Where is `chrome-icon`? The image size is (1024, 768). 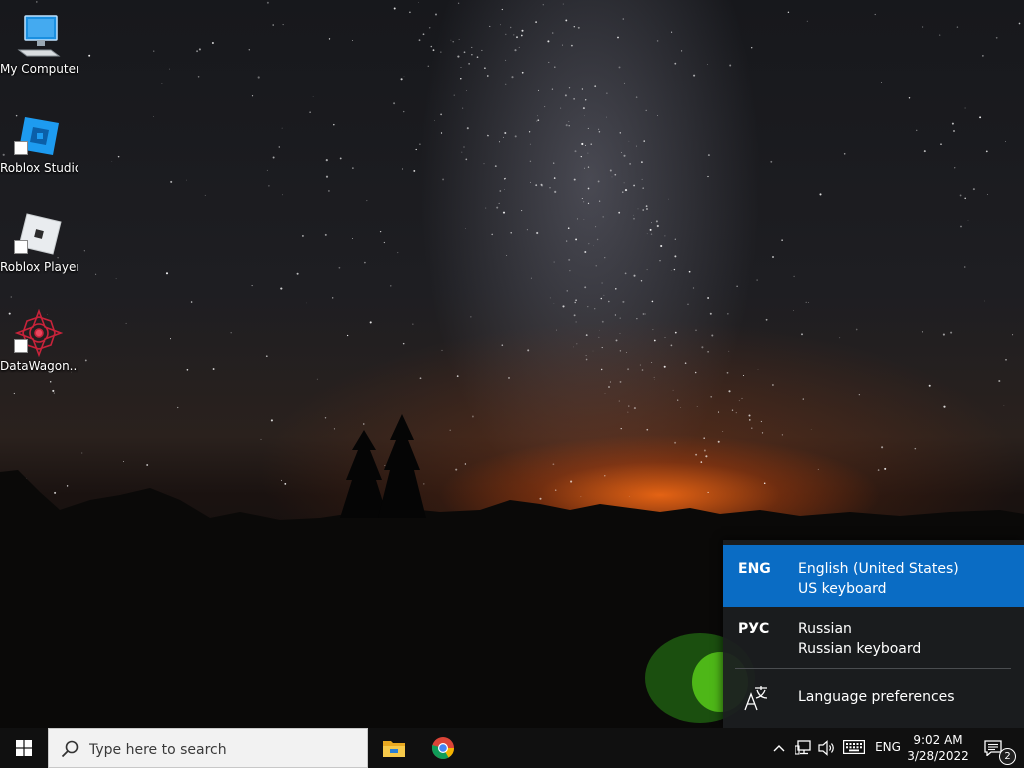
chrome-icon is located at coordinates (443, 748).